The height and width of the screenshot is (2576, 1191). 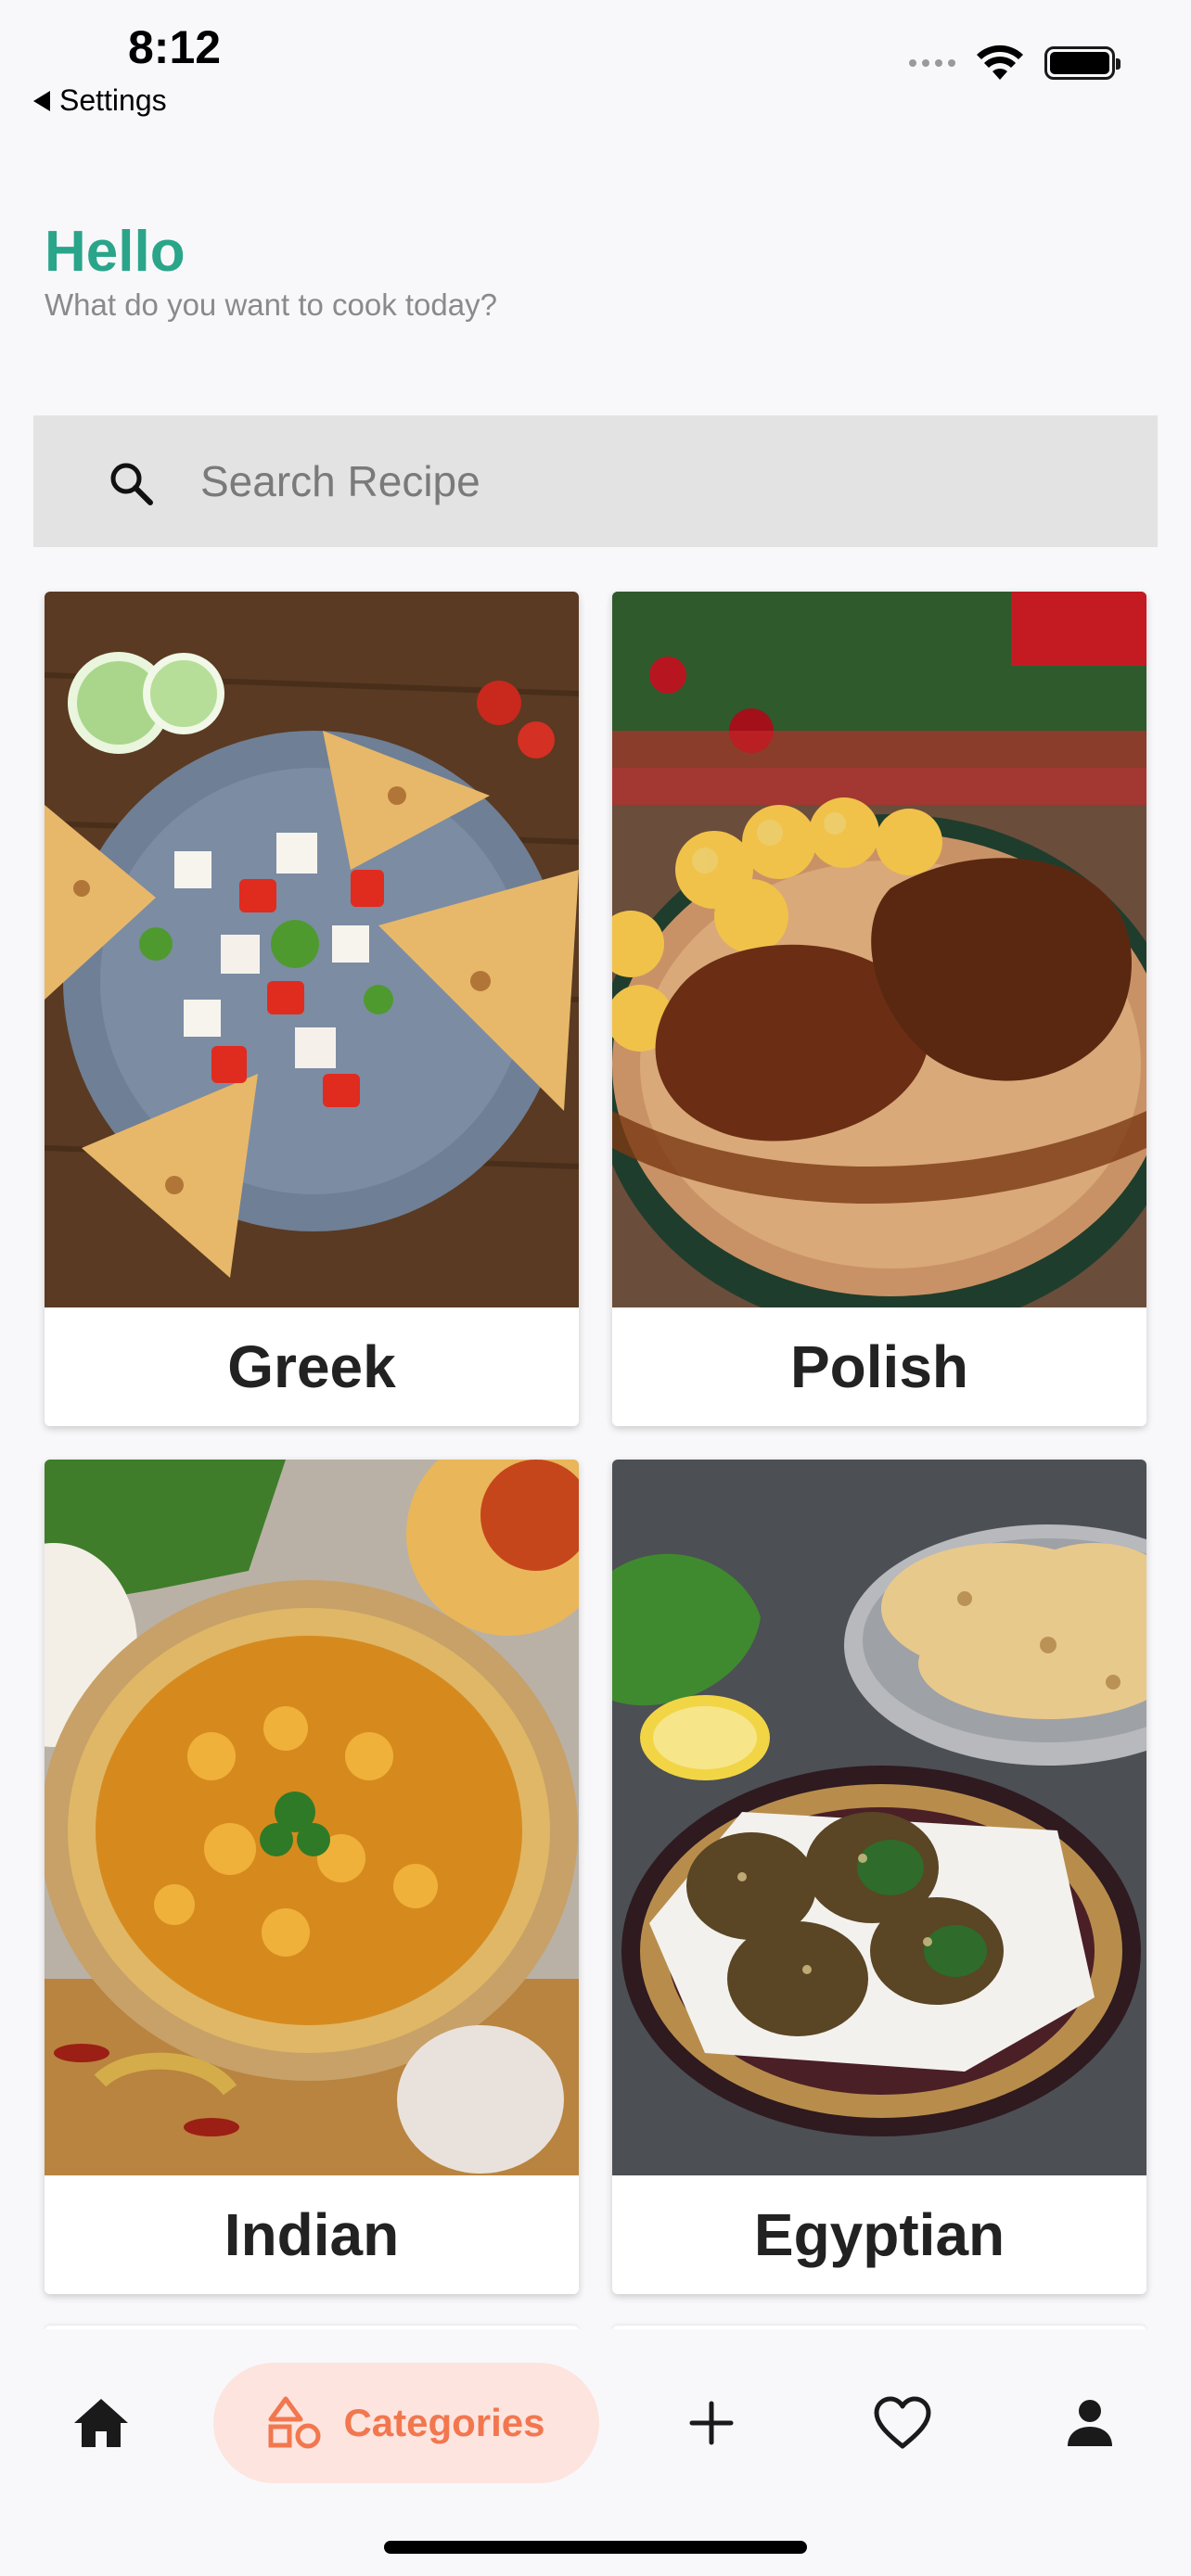 I want to click on back-to-settings-link: Settings, so click(x=100, y=100).